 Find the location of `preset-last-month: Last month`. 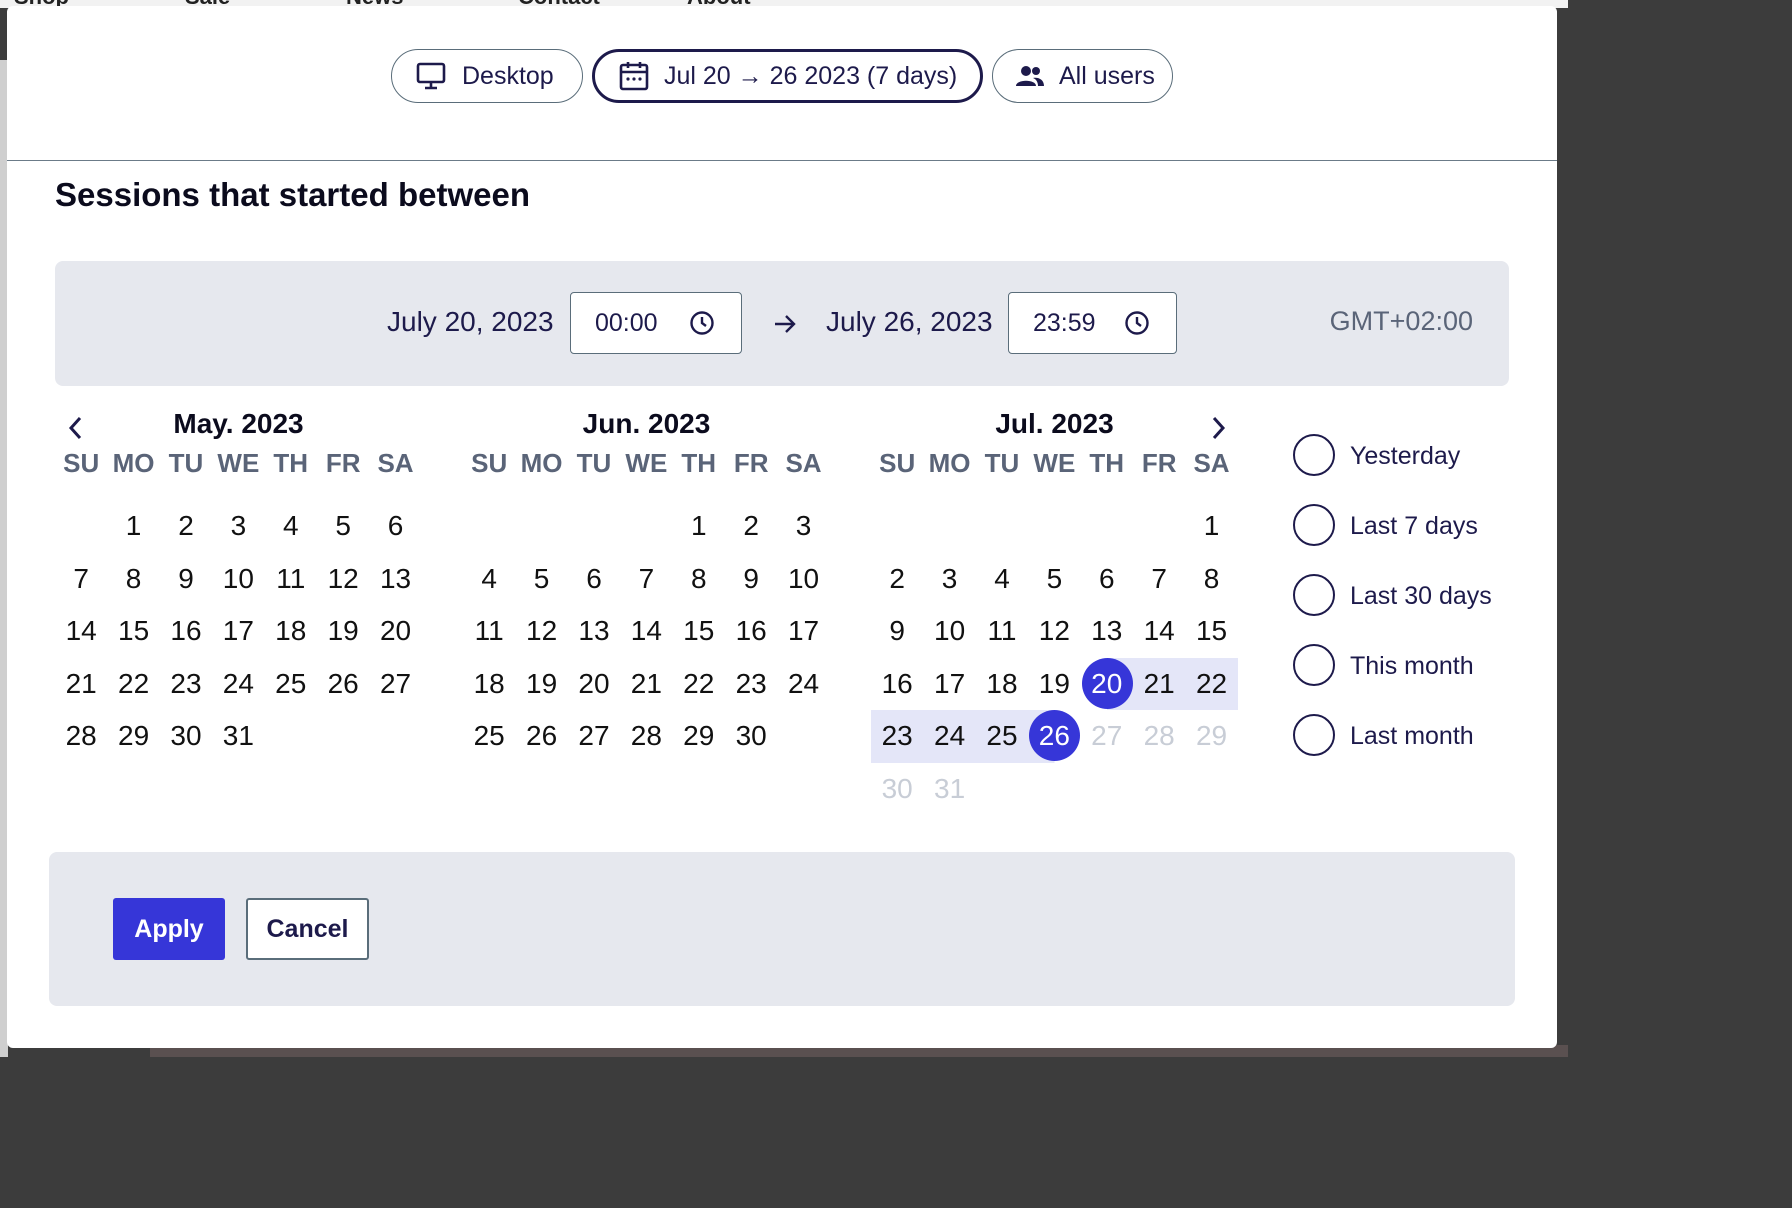

preset-last-month: Last month is located at coordinates (1408, 736).